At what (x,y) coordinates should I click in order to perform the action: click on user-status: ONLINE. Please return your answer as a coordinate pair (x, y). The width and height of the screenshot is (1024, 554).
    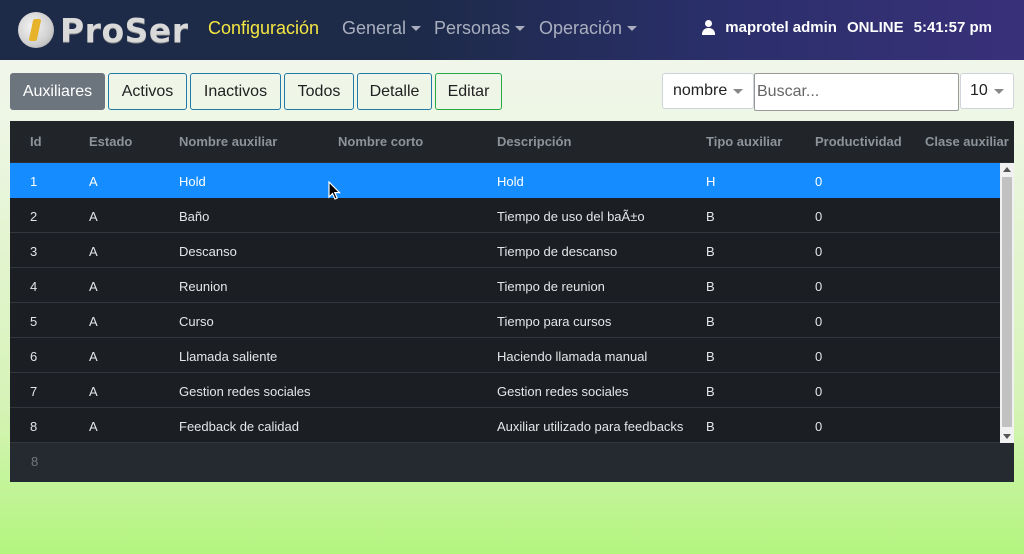
    Looking at the image, I should click on (875, 27).